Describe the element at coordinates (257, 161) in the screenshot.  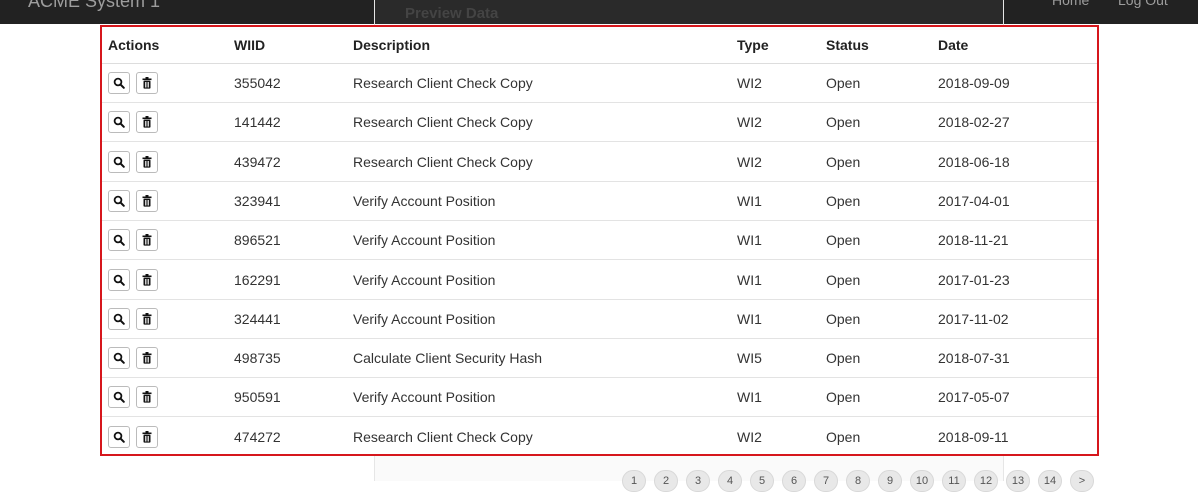
I see `cell-wiid: 439472` at that location.